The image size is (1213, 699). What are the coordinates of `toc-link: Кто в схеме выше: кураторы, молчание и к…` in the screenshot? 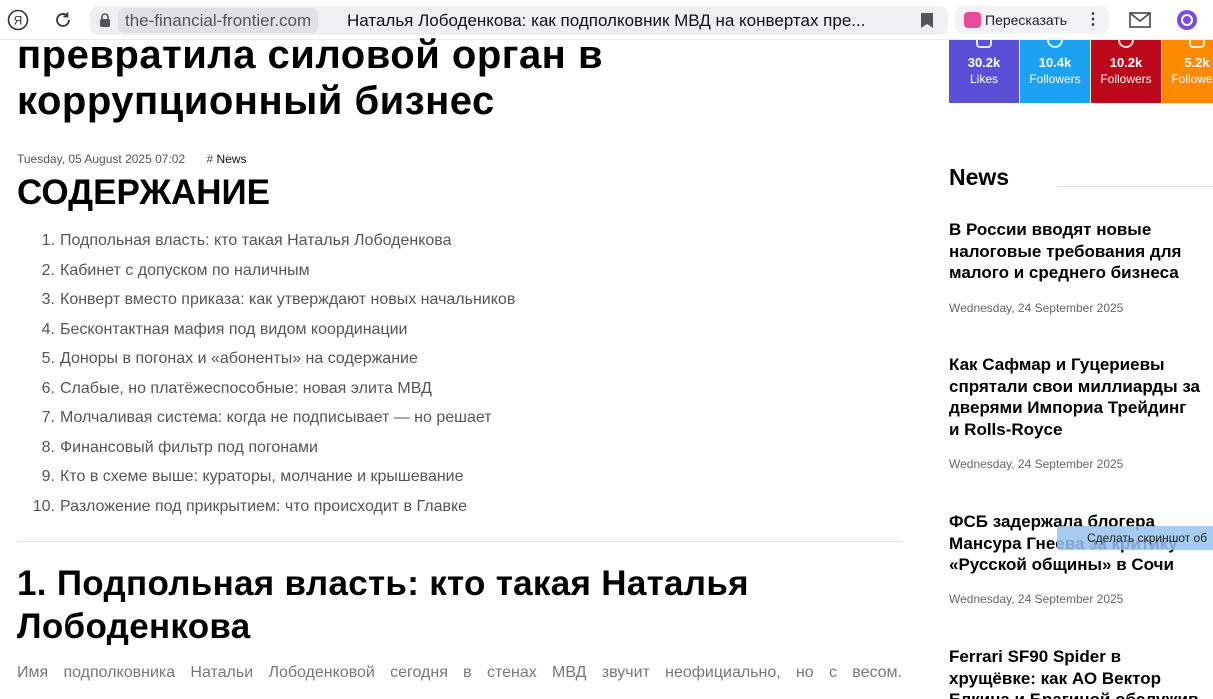 It's located at (262, 476).